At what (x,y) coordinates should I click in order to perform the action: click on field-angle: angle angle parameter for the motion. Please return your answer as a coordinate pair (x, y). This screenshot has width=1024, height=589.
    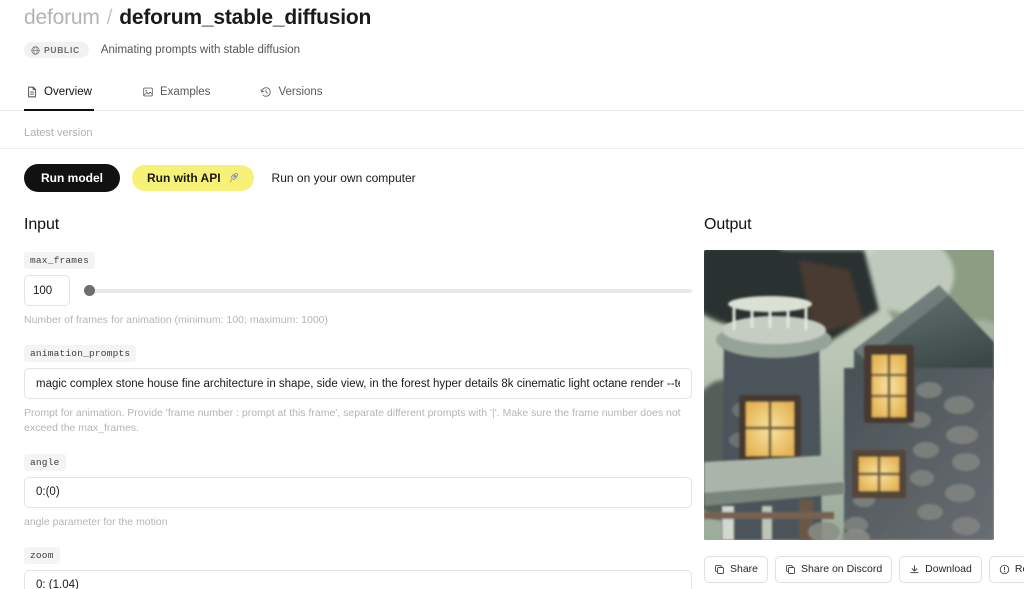
    Looking at the image, I should click on (358, 491).